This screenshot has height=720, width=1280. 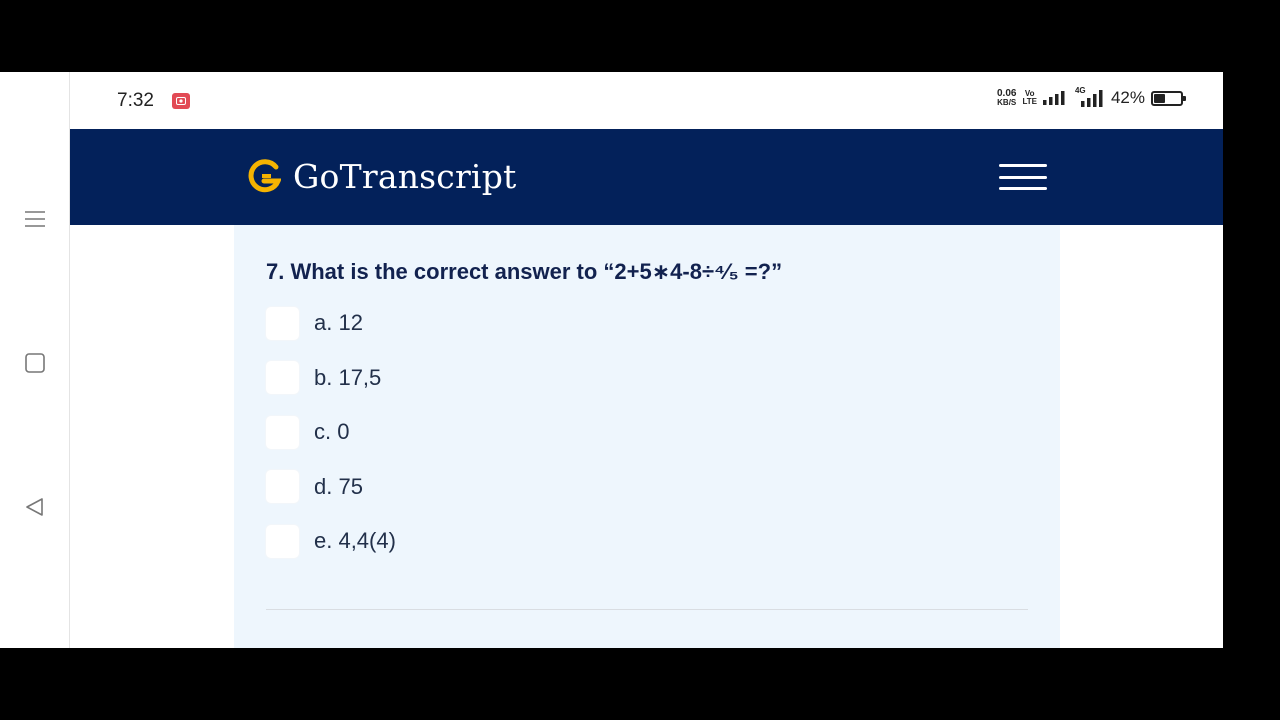 I want to click on home-button, so click(x=35, y=363).